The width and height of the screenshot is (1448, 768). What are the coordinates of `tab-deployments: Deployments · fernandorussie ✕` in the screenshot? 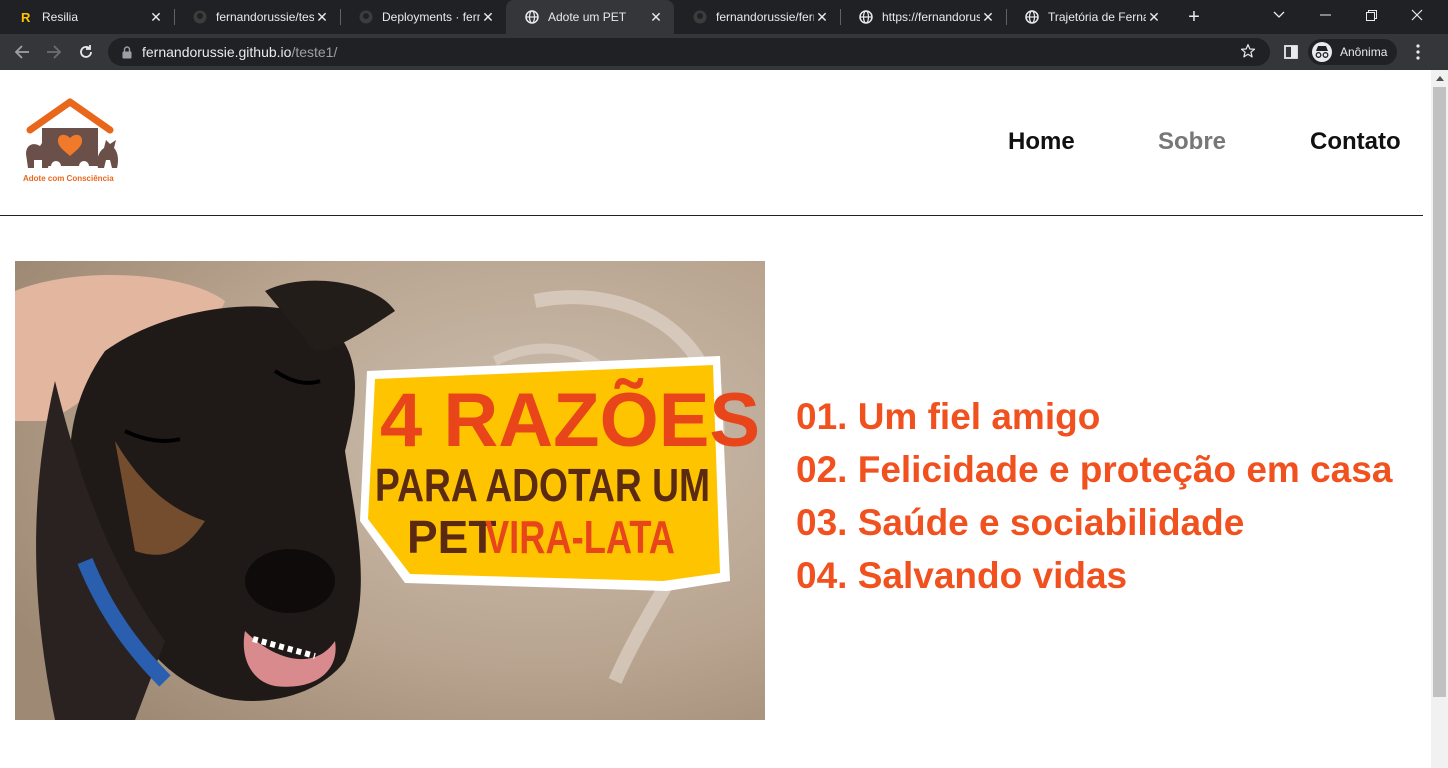 It's located at (423, 17).